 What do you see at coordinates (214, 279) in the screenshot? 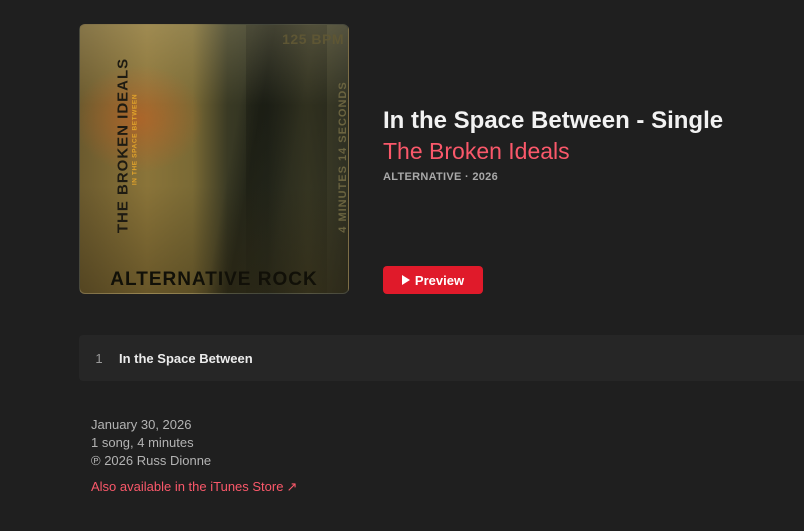
I see `artwork-genre: ALTERNATIVE ROCK` at bounding box center [214, 279].